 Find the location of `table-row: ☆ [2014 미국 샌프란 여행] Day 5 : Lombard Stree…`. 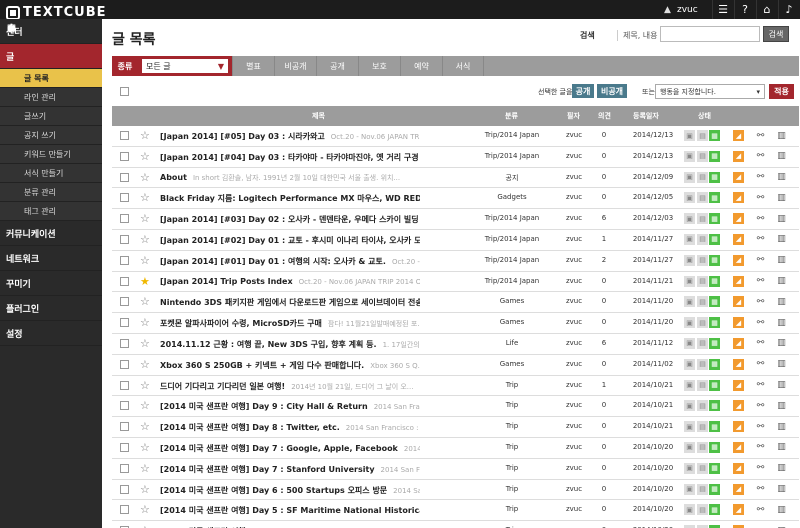

table-row: ☆ [2014 미국 샌프란 여행] Day 5 : Lombard Stree… is located at coordinates (455, 524).